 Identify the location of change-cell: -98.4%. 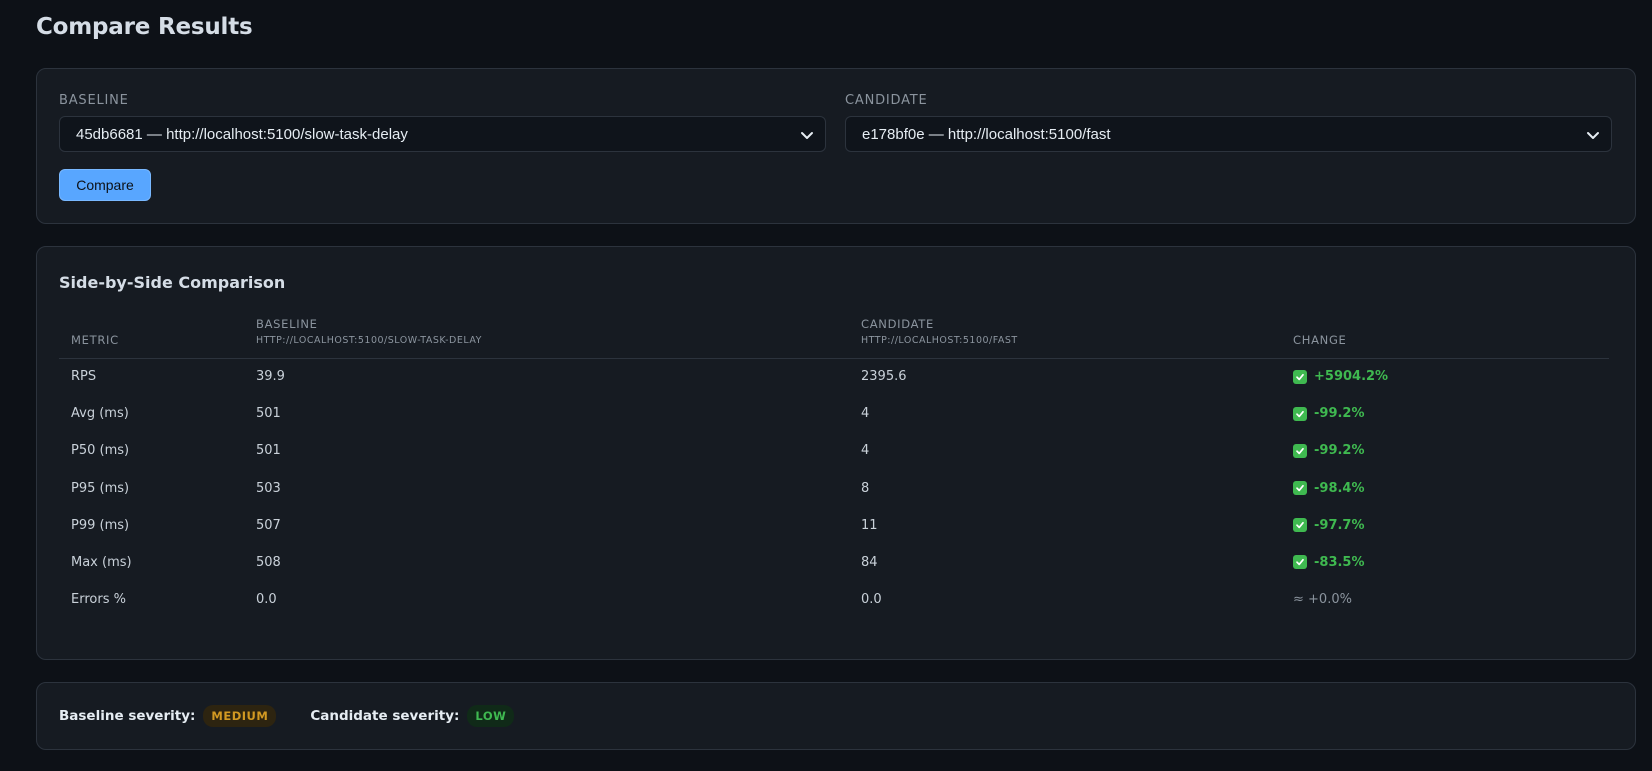
(1329, 488).